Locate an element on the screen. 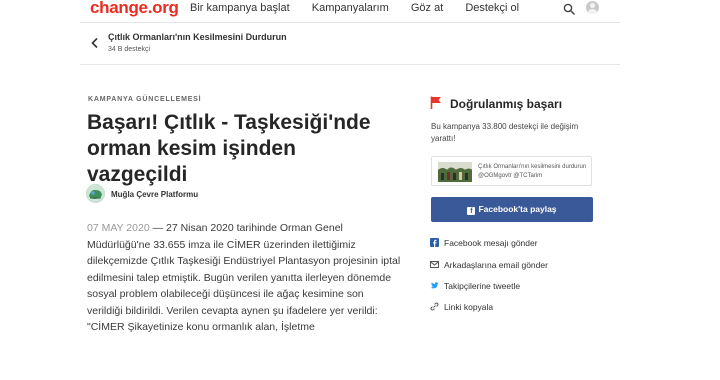 Image resolution: width=720 pixels, height=380 pixels. author-name: Muğla Çevre Platformu is located at coordinates (154, 194).